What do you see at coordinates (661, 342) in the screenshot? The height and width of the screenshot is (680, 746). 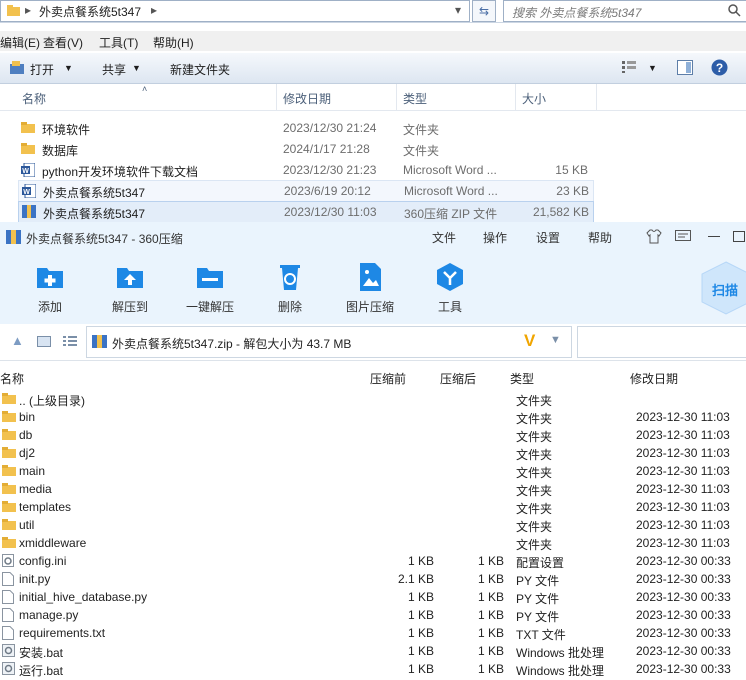 I see `archive-search-input` at bounding box center [661, 342].